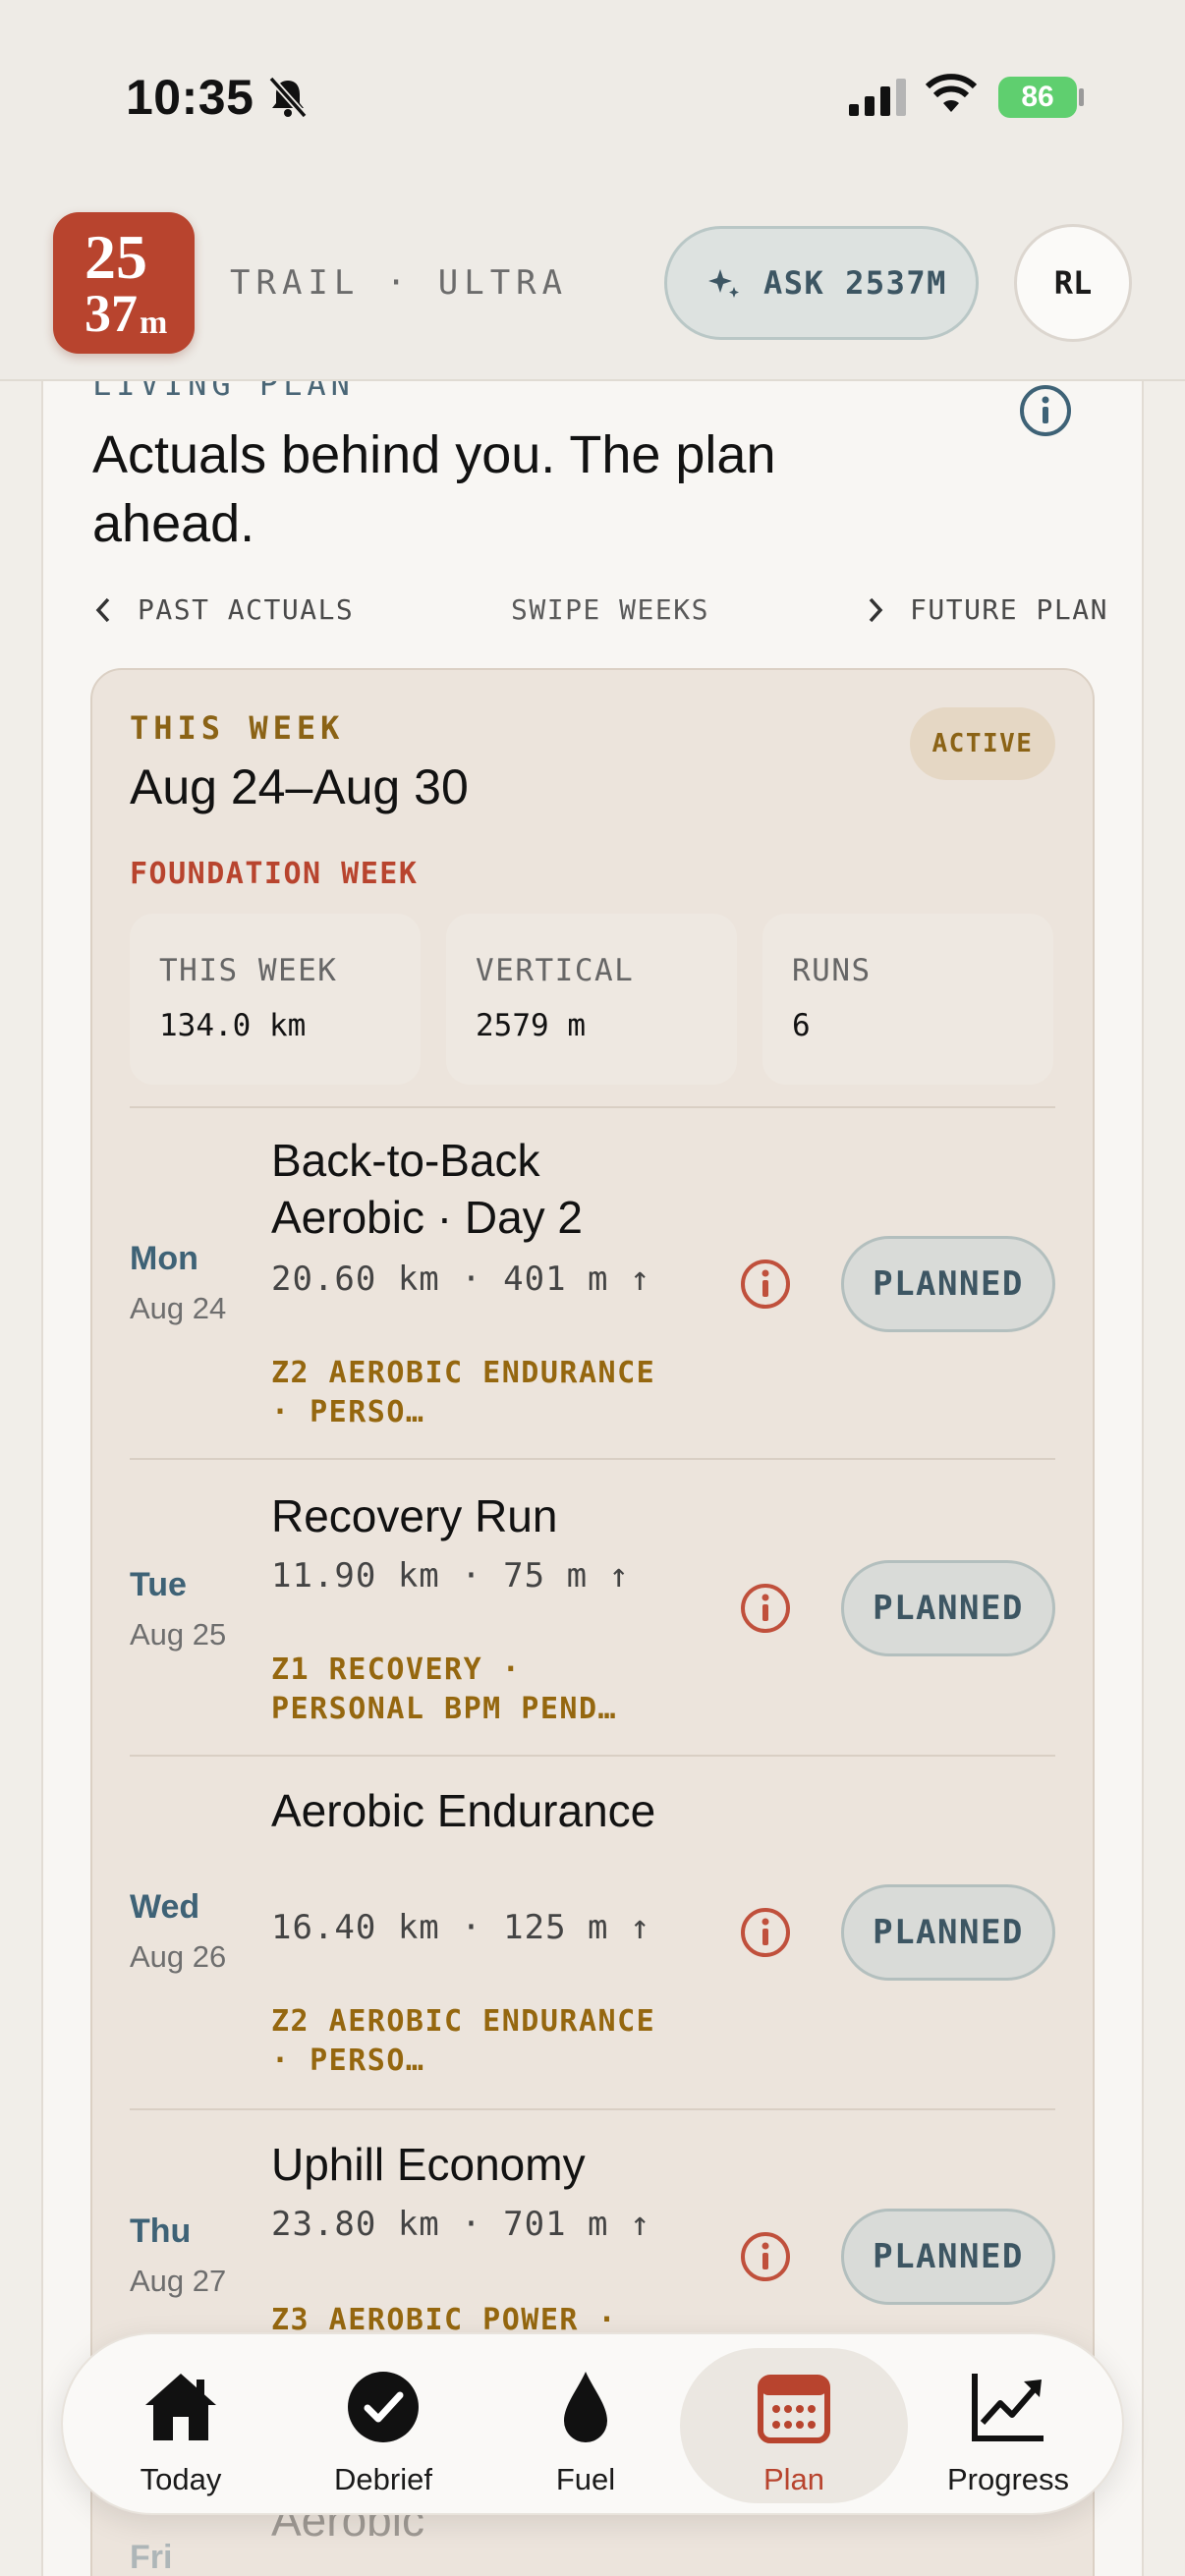 Image resolution: width=1185 pixels, height=2576 pixels. I want to click on future-plan-label: FUTURE PLAN, so click(1009, 609).